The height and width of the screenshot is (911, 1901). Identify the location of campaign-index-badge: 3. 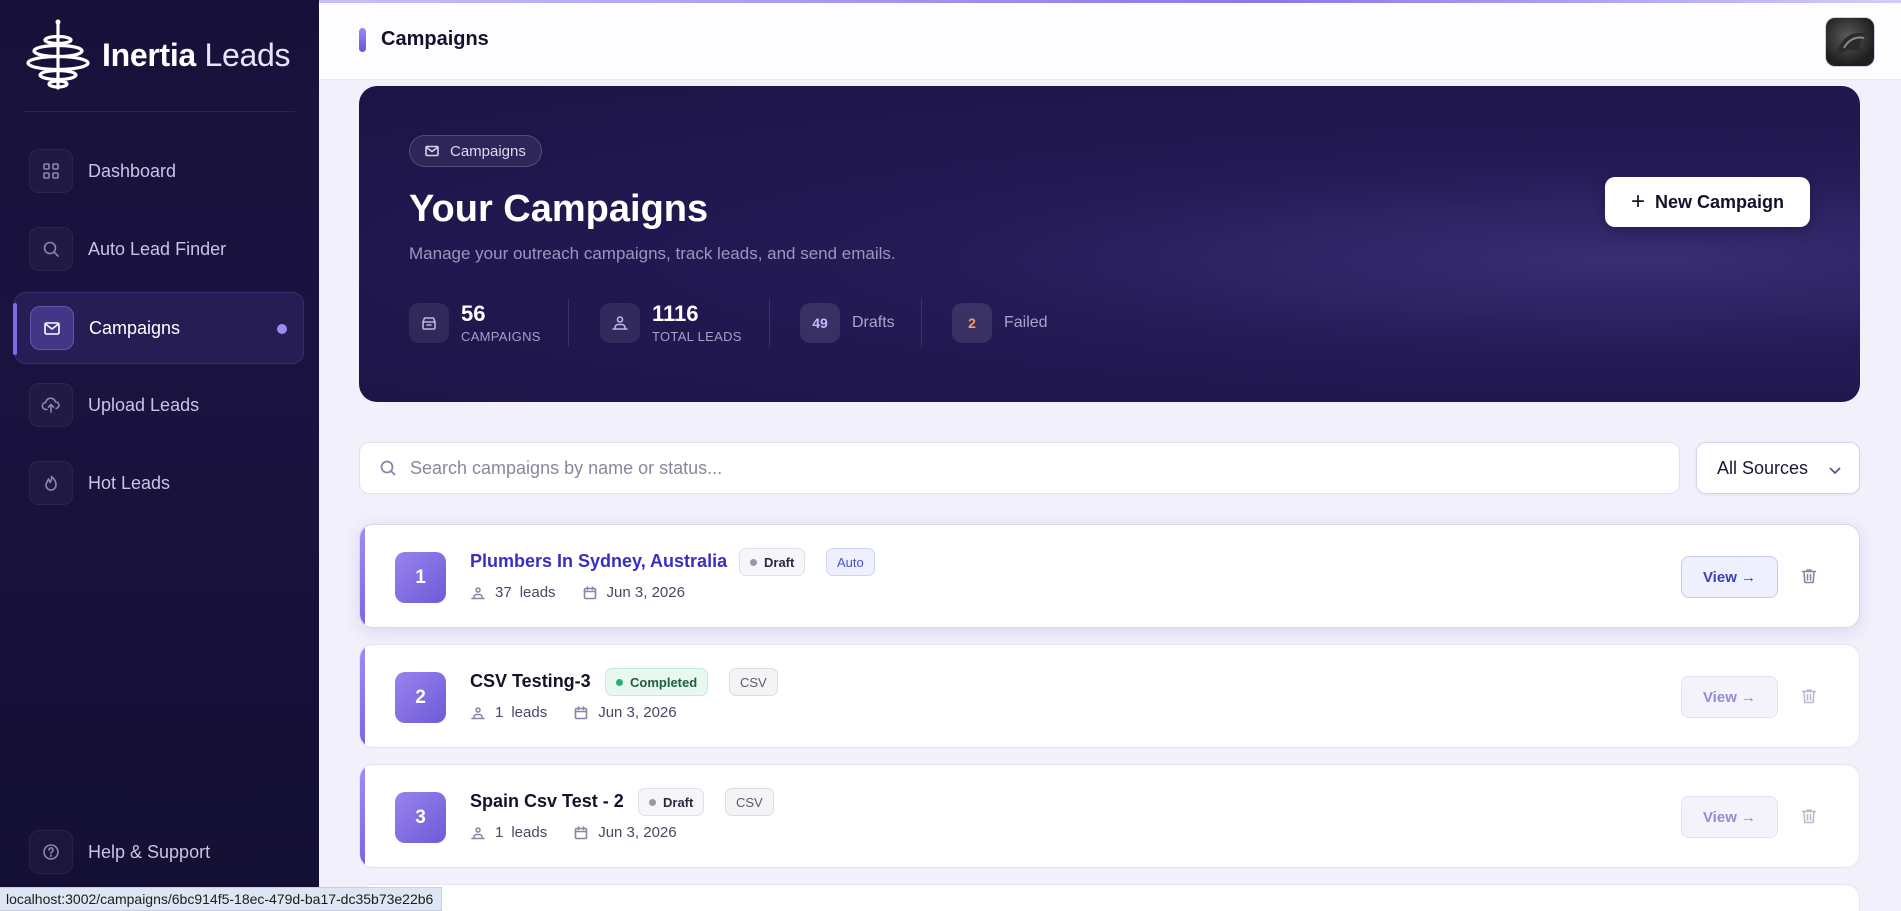
(420, 817).